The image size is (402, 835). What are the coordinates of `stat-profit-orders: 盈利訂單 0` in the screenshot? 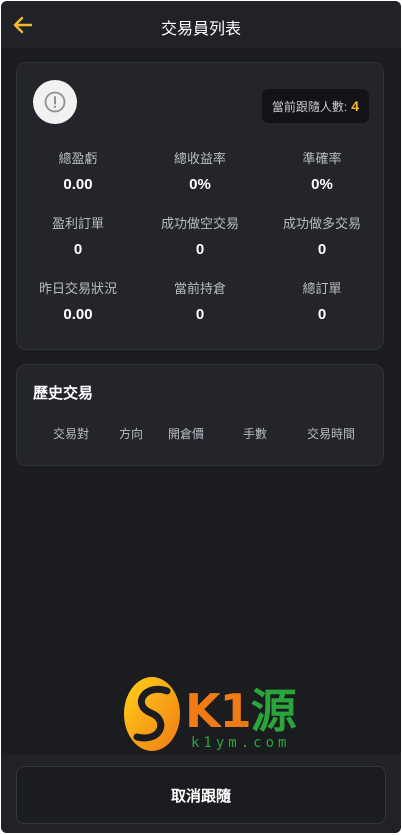 It's located at (78, 246).